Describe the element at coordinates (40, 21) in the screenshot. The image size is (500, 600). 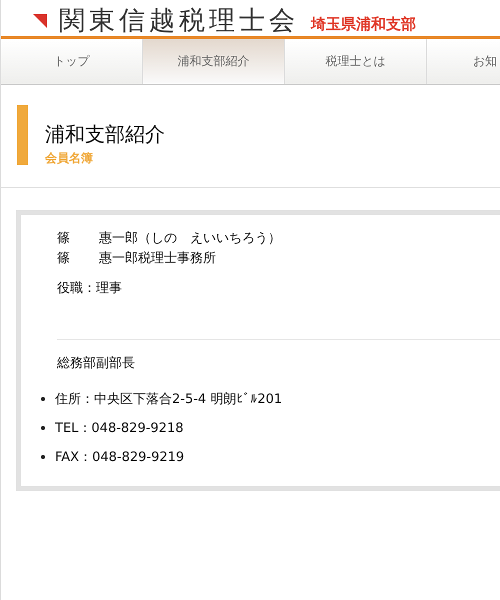
I see `logo-mark-icon` at that location.